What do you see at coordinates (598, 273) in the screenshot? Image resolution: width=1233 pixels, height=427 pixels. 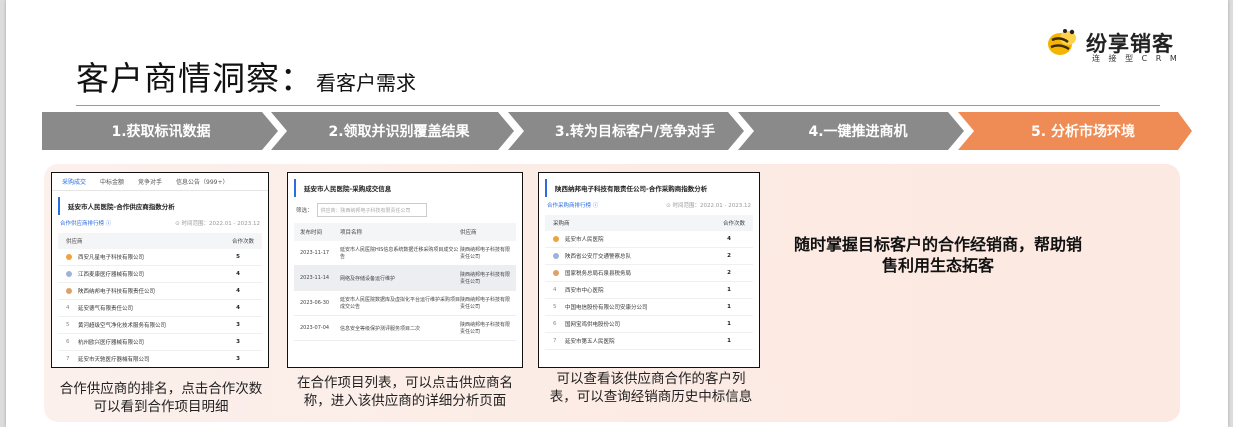 I see `buyer-name: 国家税务总局石泉县税务局` at bounding box center [598, 273].